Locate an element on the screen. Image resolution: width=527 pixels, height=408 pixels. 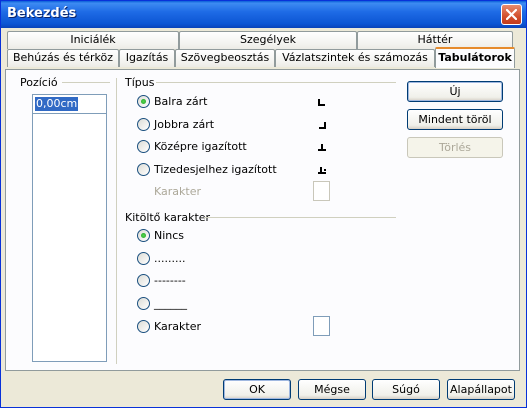
new-button: Új is located at coordinates (455, 91).